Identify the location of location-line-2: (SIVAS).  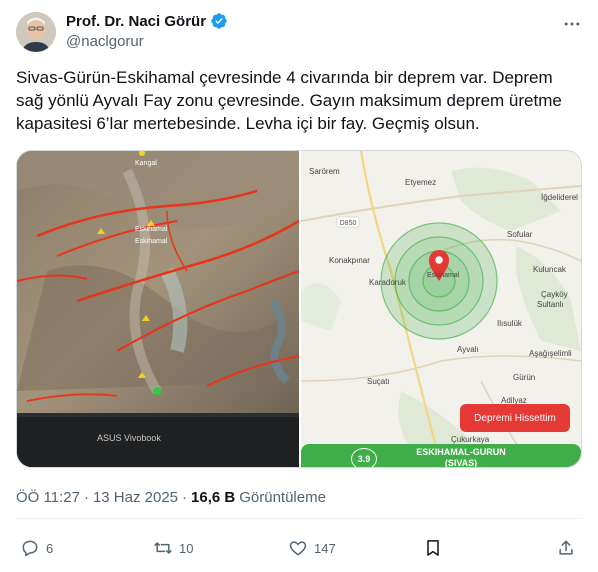
(461, 462).